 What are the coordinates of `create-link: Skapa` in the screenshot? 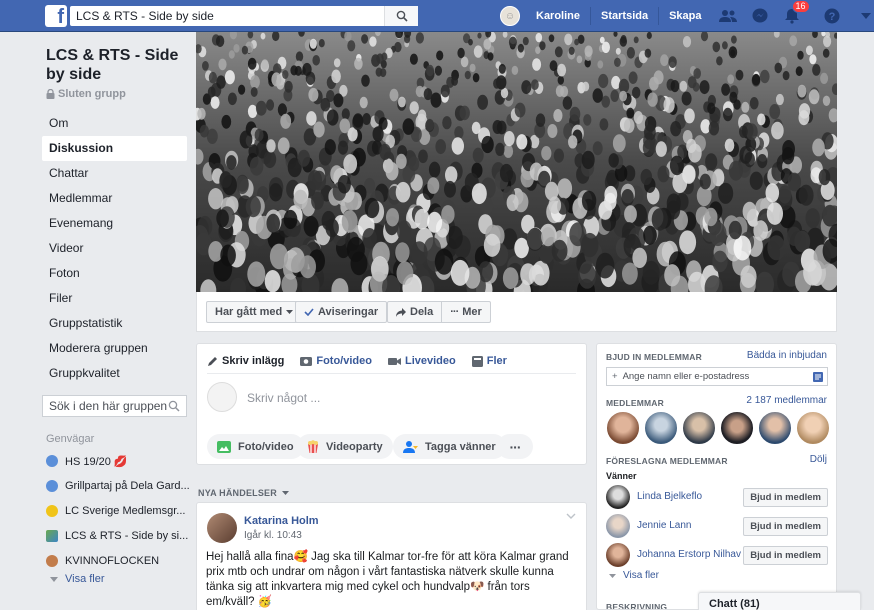 It's located at (685, 16).